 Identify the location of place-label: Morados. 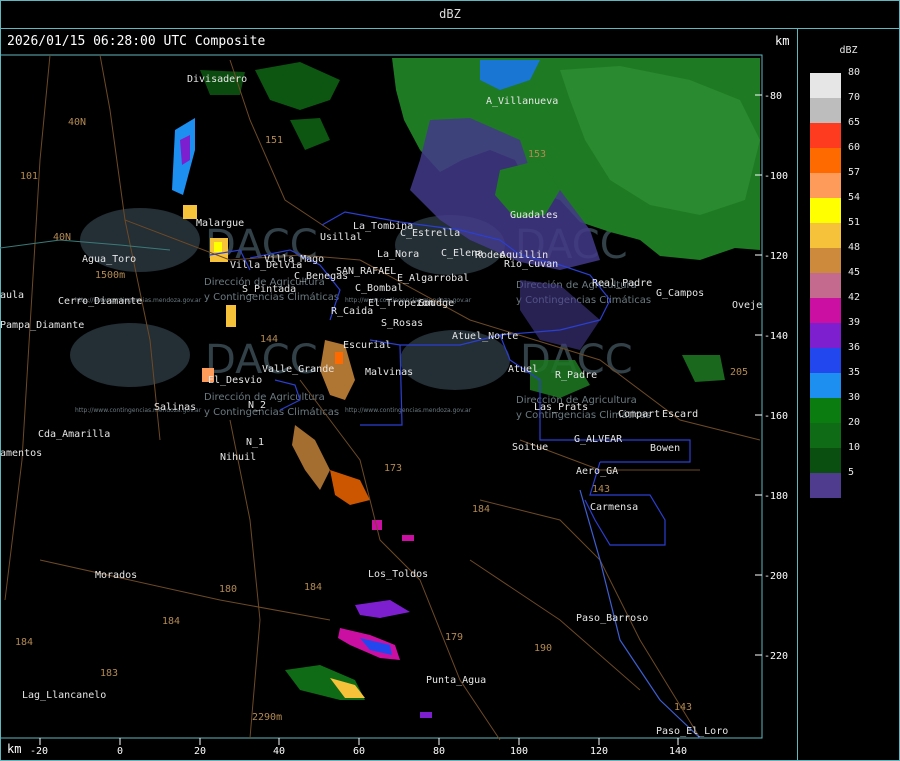
(116, 575).